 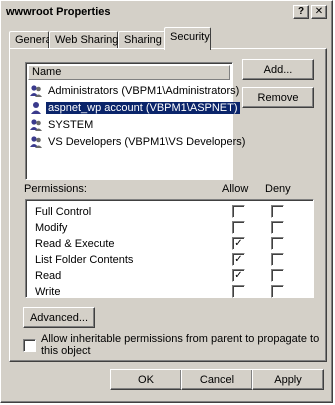 What do you see at coordinates (174, 244) in the screenshot?
I see `permission-row: Read & Execute ✓` at bounding box center [174, 244].